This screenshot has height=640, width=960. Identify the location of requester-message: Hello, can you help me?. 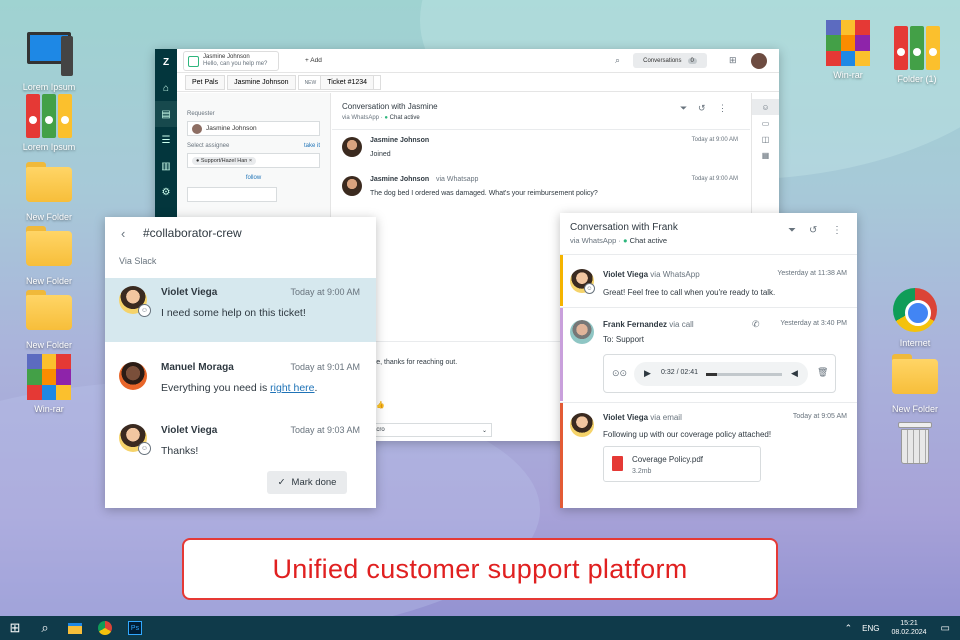
(235, 64).